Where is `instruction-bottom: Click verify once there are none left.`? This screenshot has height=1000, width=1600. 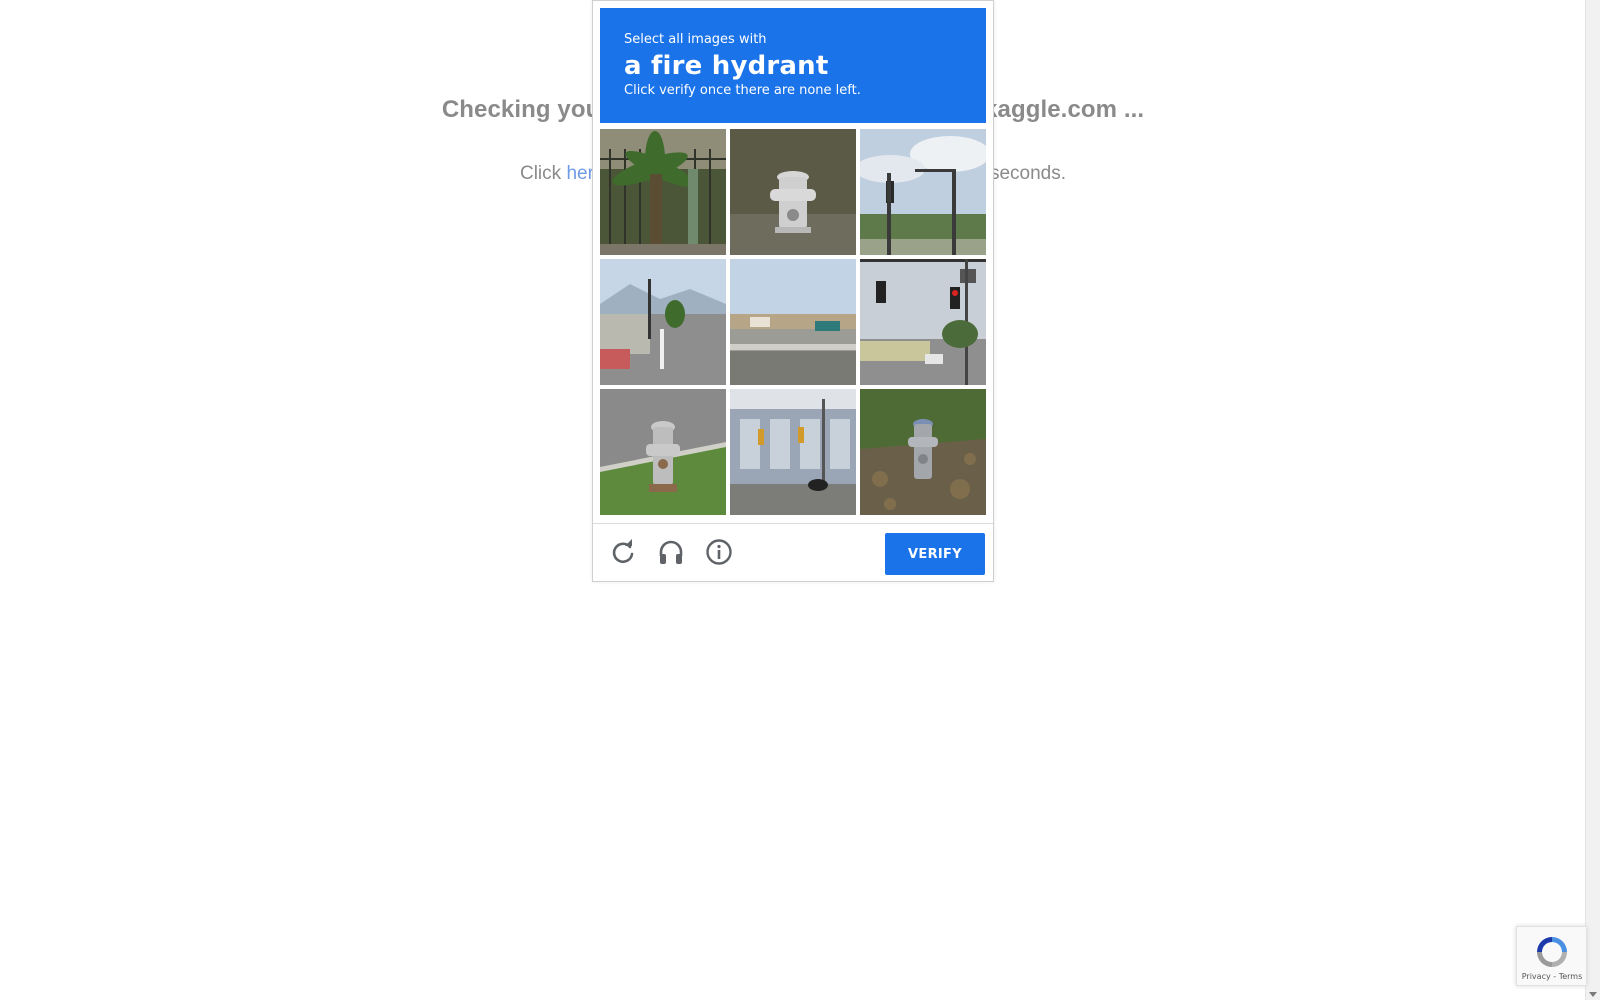 instruction-bottom: Click verify once there are none left. is located at coordinates (742, 90).